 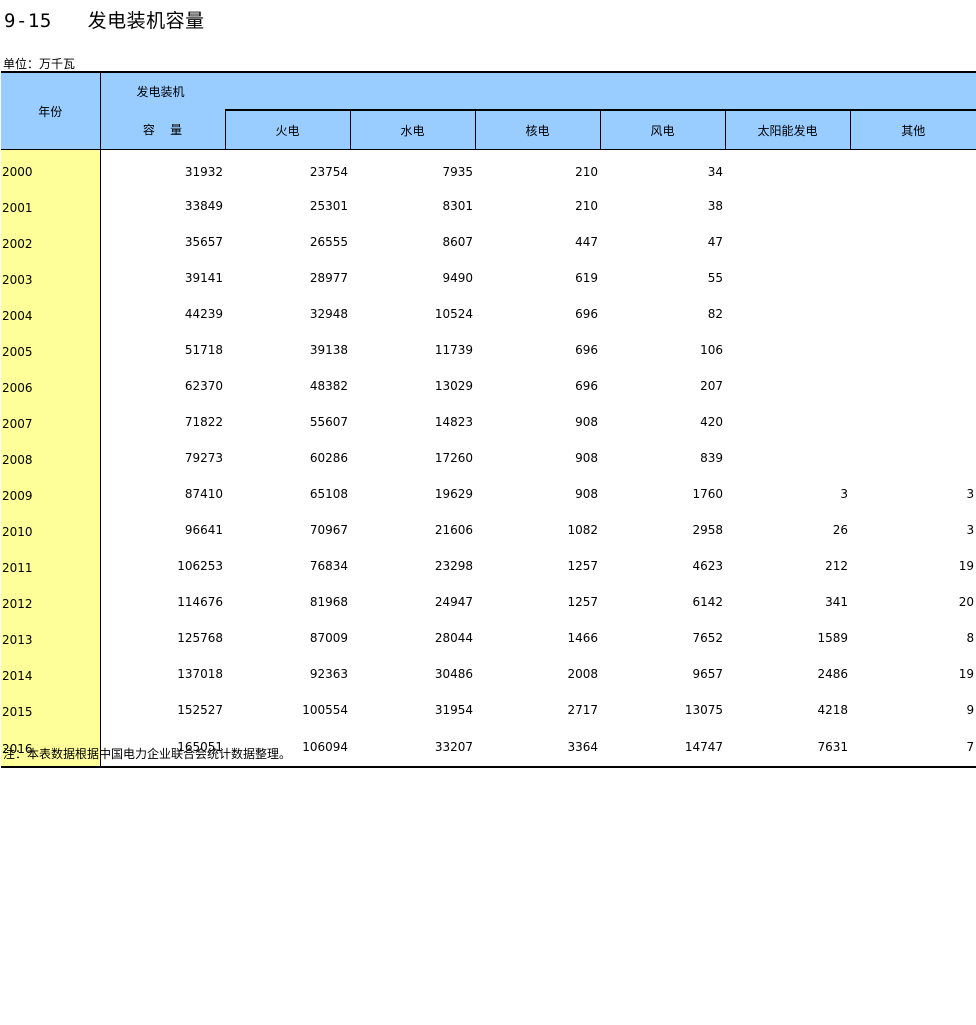 What do you see at coordinates (51, 674) in the screenshot?
I see `row-year-cell: 2014` at bounding box center [51, 674].